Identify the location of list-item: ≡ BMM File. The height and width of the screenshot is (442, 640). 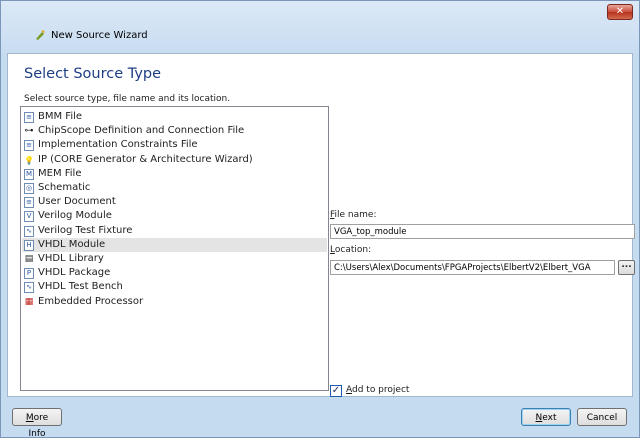
(174, 117).